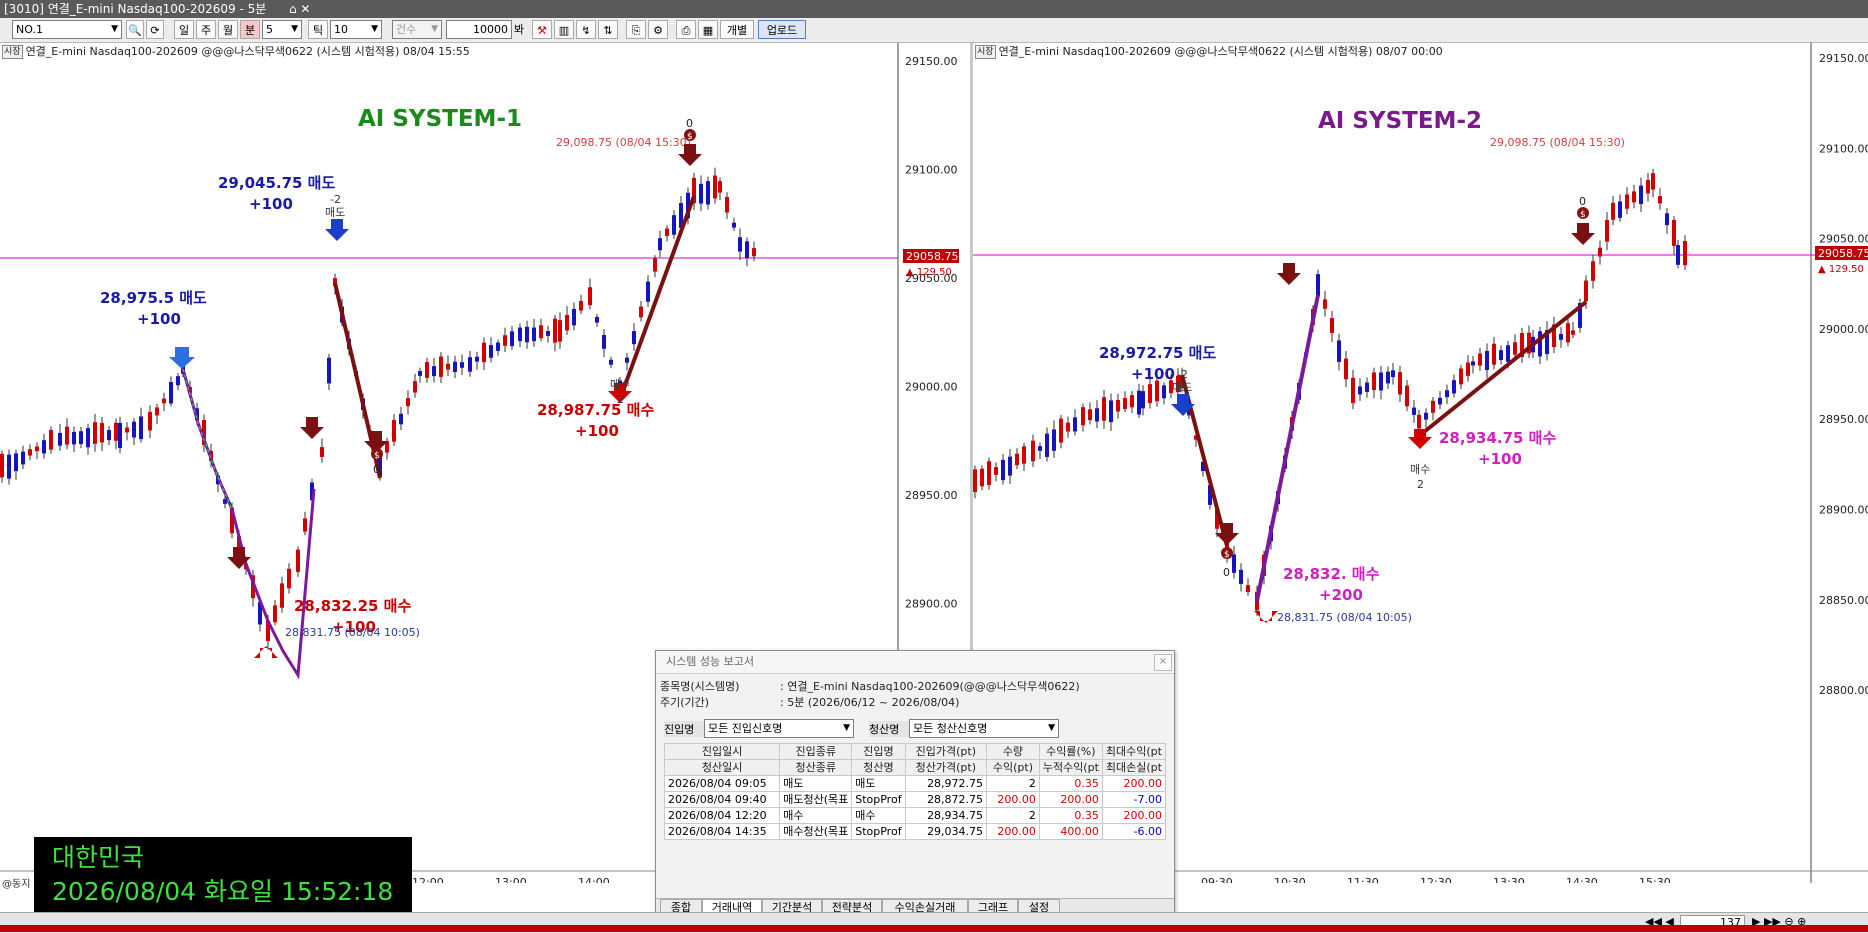 This screenshot has height=933, width=1868. What do you see at coordinates (269, 29) in the screenshot?
I see `minute-value: 5` at bounding box center [269, 29].